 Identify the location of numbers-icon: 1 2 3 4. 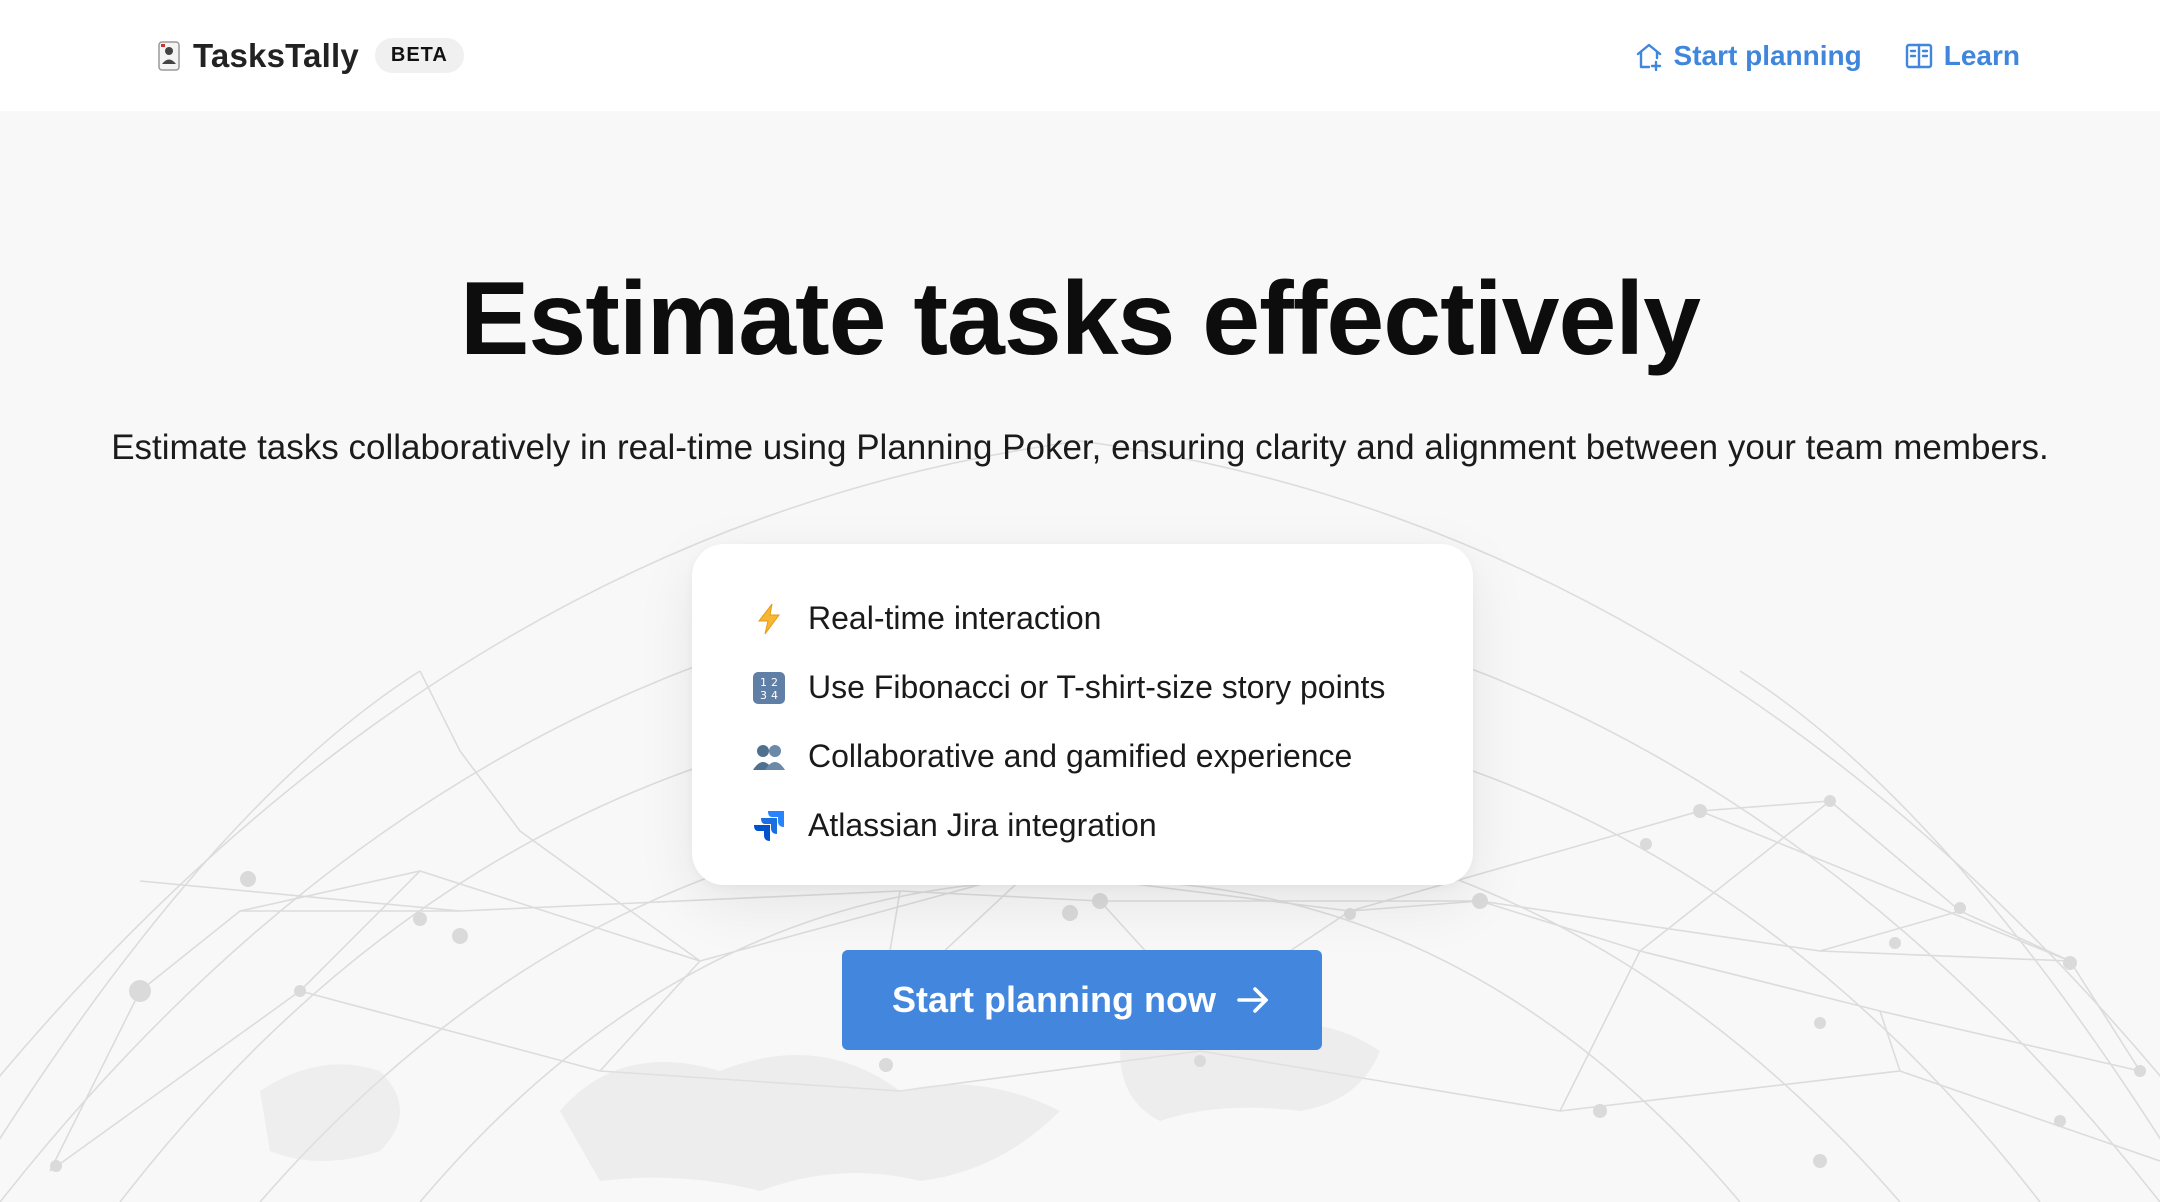
(769, 688).